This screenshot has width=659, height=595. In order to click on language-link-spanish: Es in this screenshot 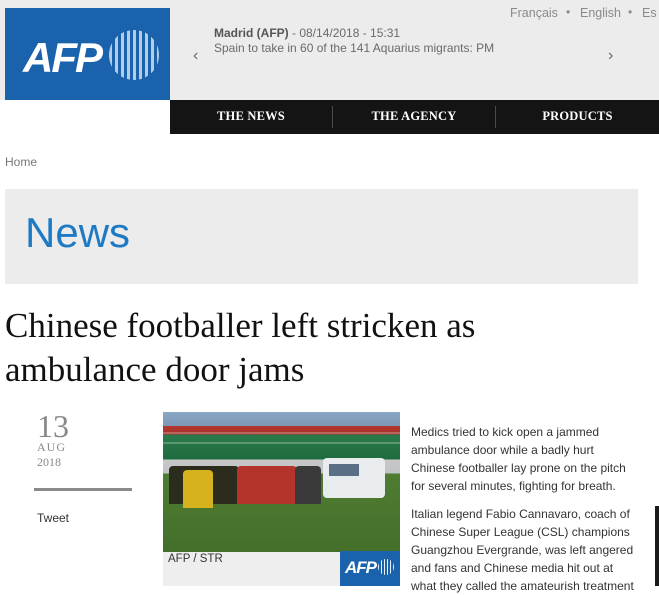, I will do `click(649, 13)`.